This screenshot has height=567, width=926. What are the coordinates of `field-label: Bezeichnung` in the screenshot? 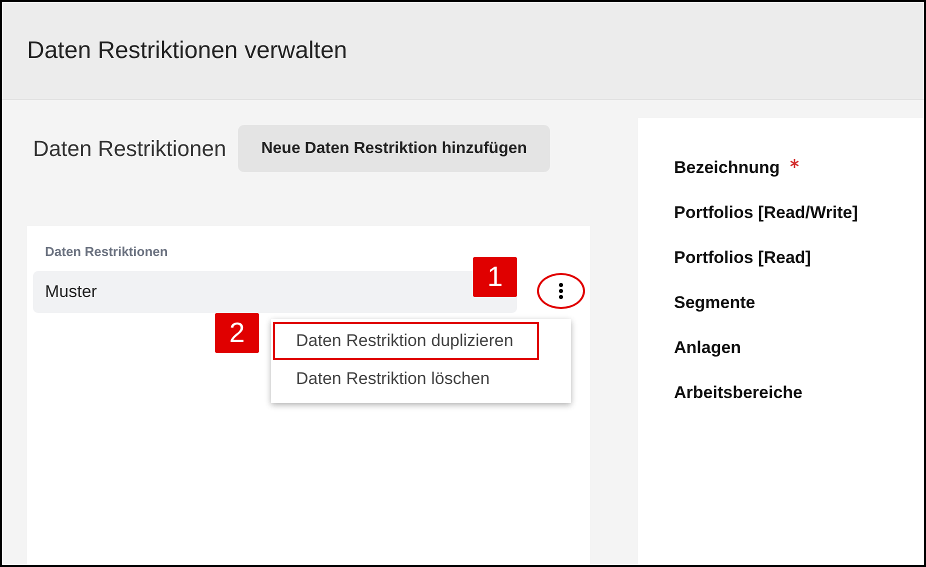 It's located at (727, 168).